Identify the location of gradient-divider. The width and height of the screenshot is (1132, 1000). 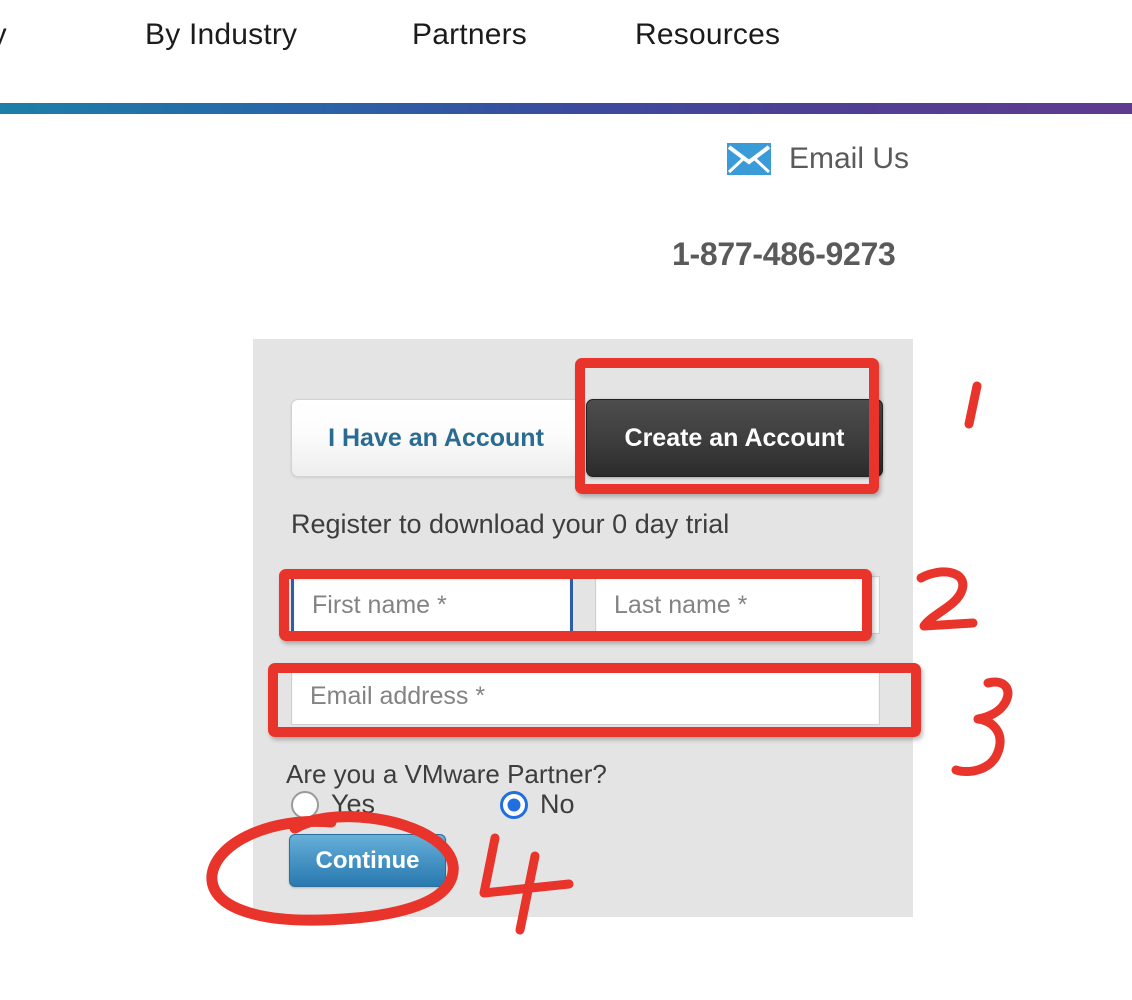
(566, 108).